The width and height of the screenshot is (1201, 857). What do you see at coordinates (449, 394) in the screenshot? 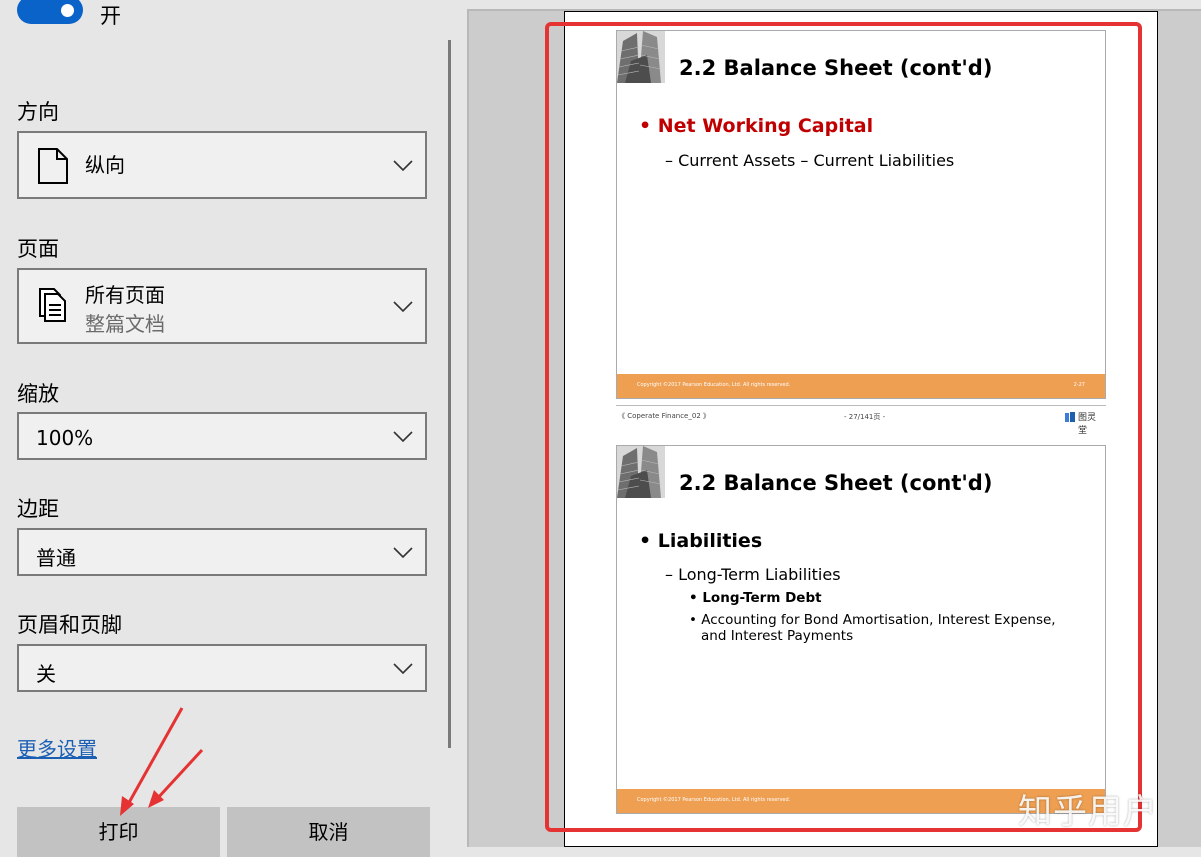
I see `panel-scrollbar` at bounding box center [449, 394].